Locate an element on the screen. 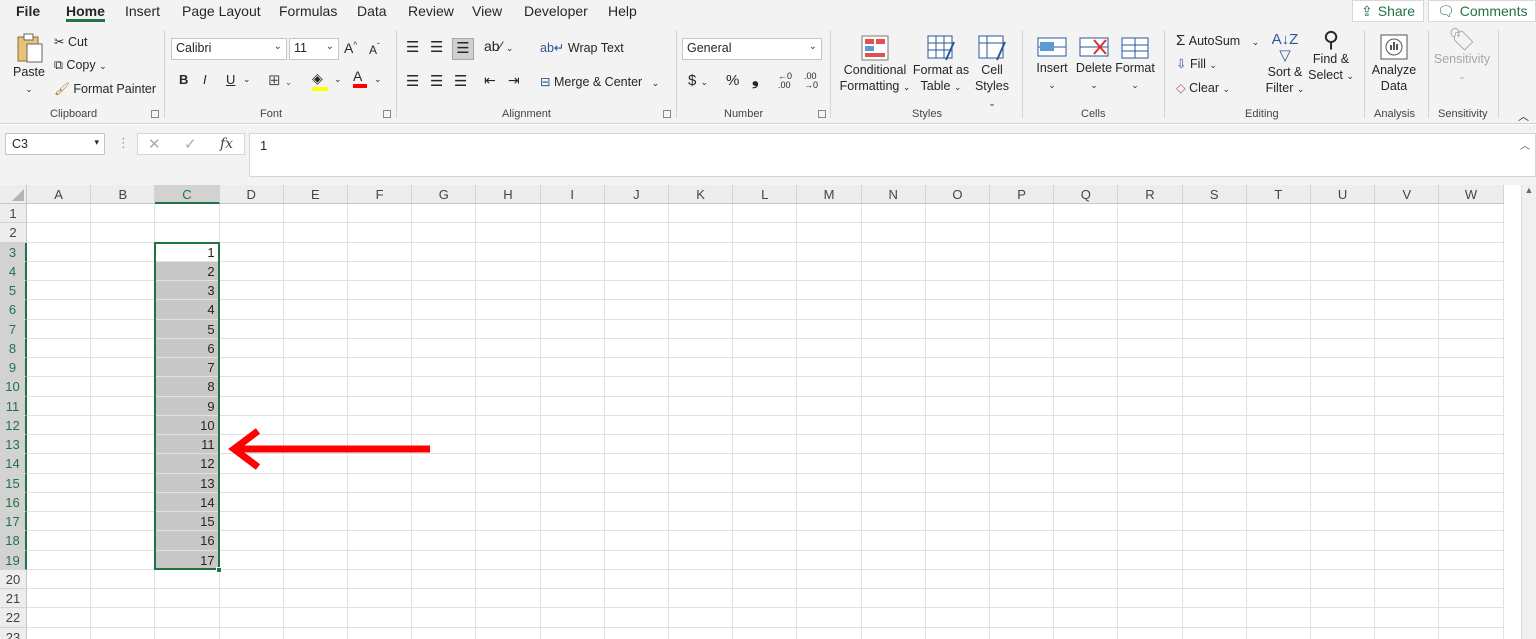 The image size is (1536, 639). row-header-3: 3 is located at coordinates (13, 252).